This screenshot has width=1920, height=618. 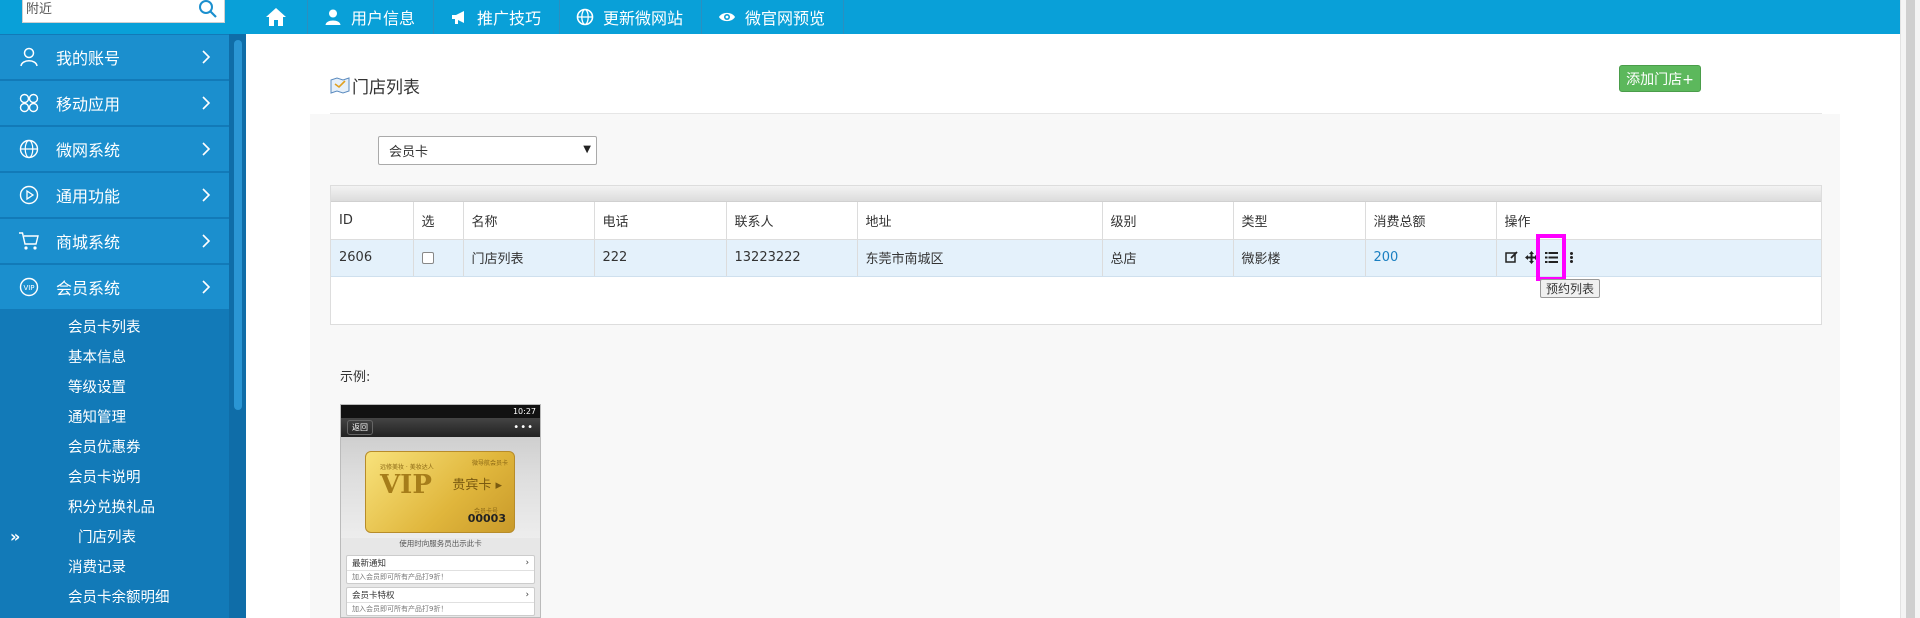 I want to click on submenu-label: 会员卡列表, so click(x=104, y=327).